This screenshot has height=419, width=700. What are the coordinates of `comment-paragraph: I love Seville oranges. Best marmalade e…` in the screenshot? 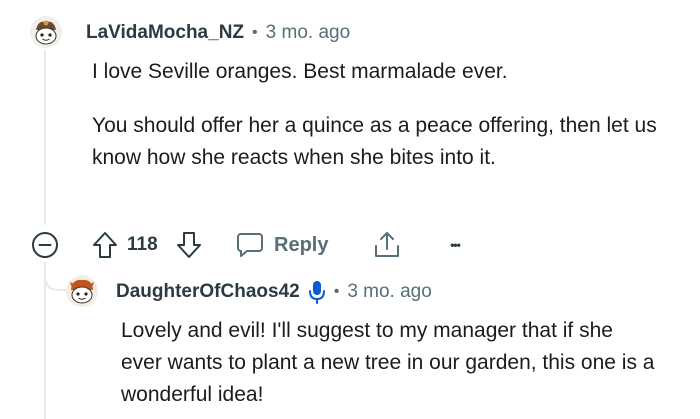 It's located at (300, 71).